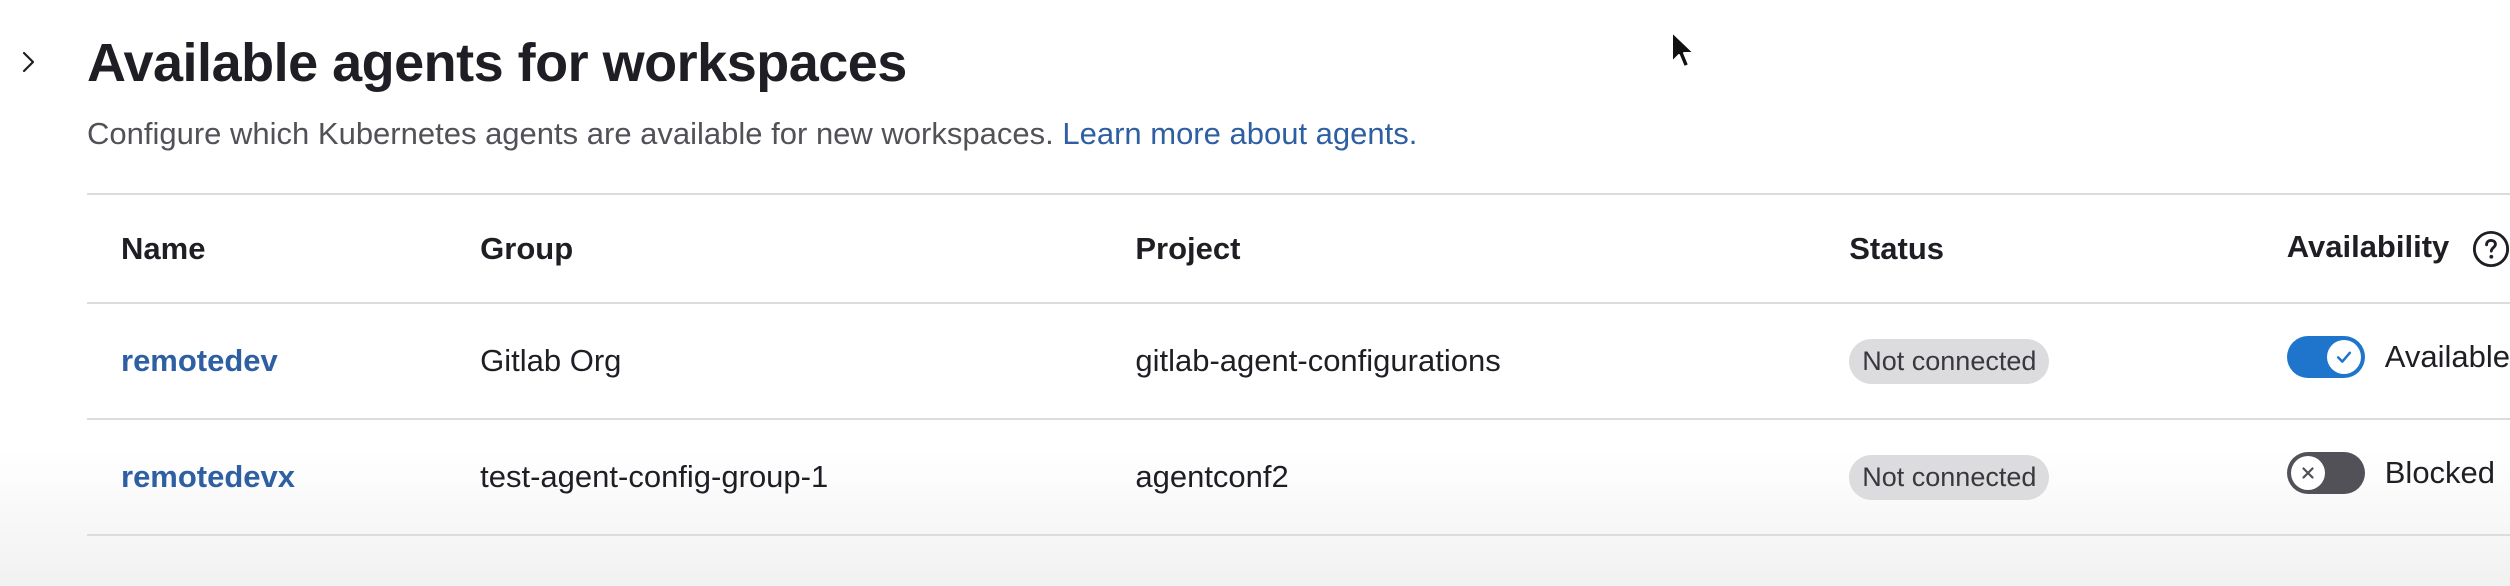 This screenshot has width=2510, height=586. Describe the element at coordinates (267, 249) in the screenshot. I see `column-header-name: Name` at that location.